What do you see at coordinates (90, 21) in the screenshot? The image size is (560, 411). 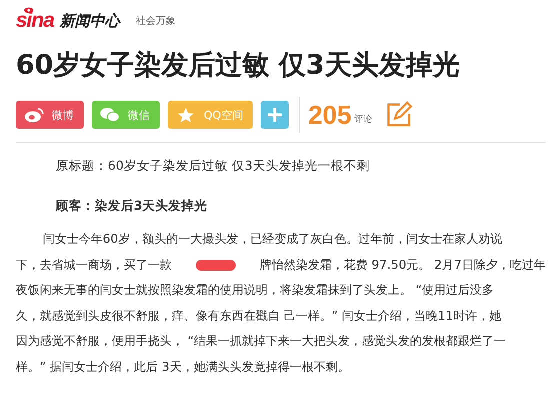 I see `section-title: 新闻中心` at bounding box center [90, 21].